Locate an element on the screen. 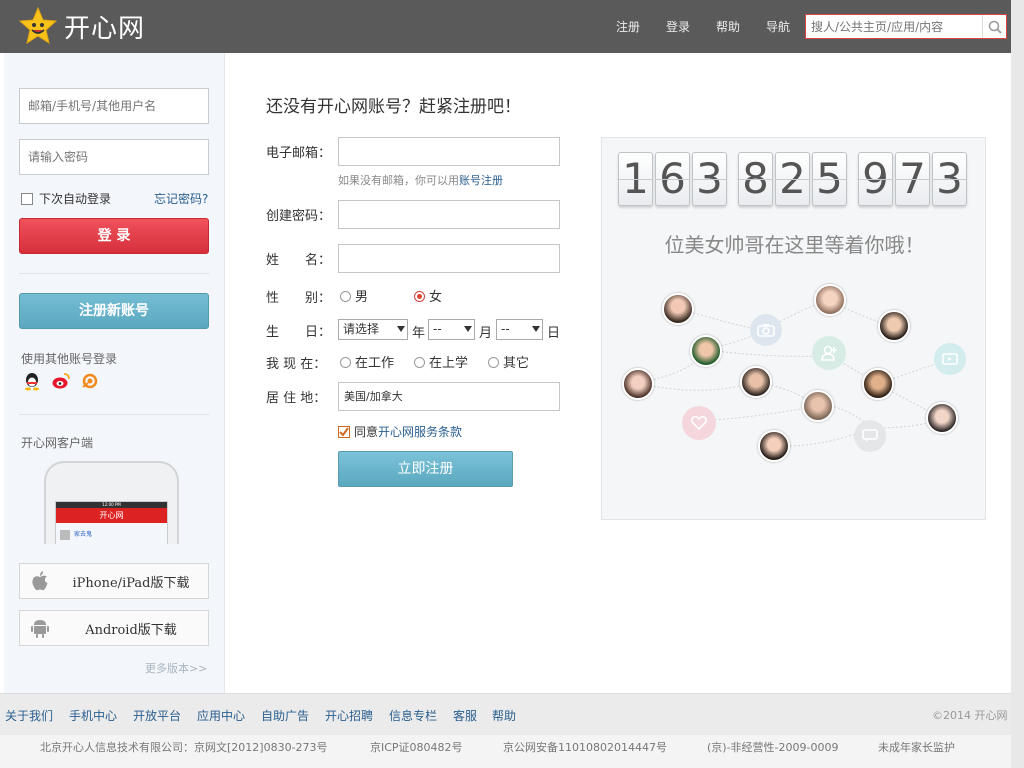  remember-label: 下次自动登录 is located at coordinates (75, 199).